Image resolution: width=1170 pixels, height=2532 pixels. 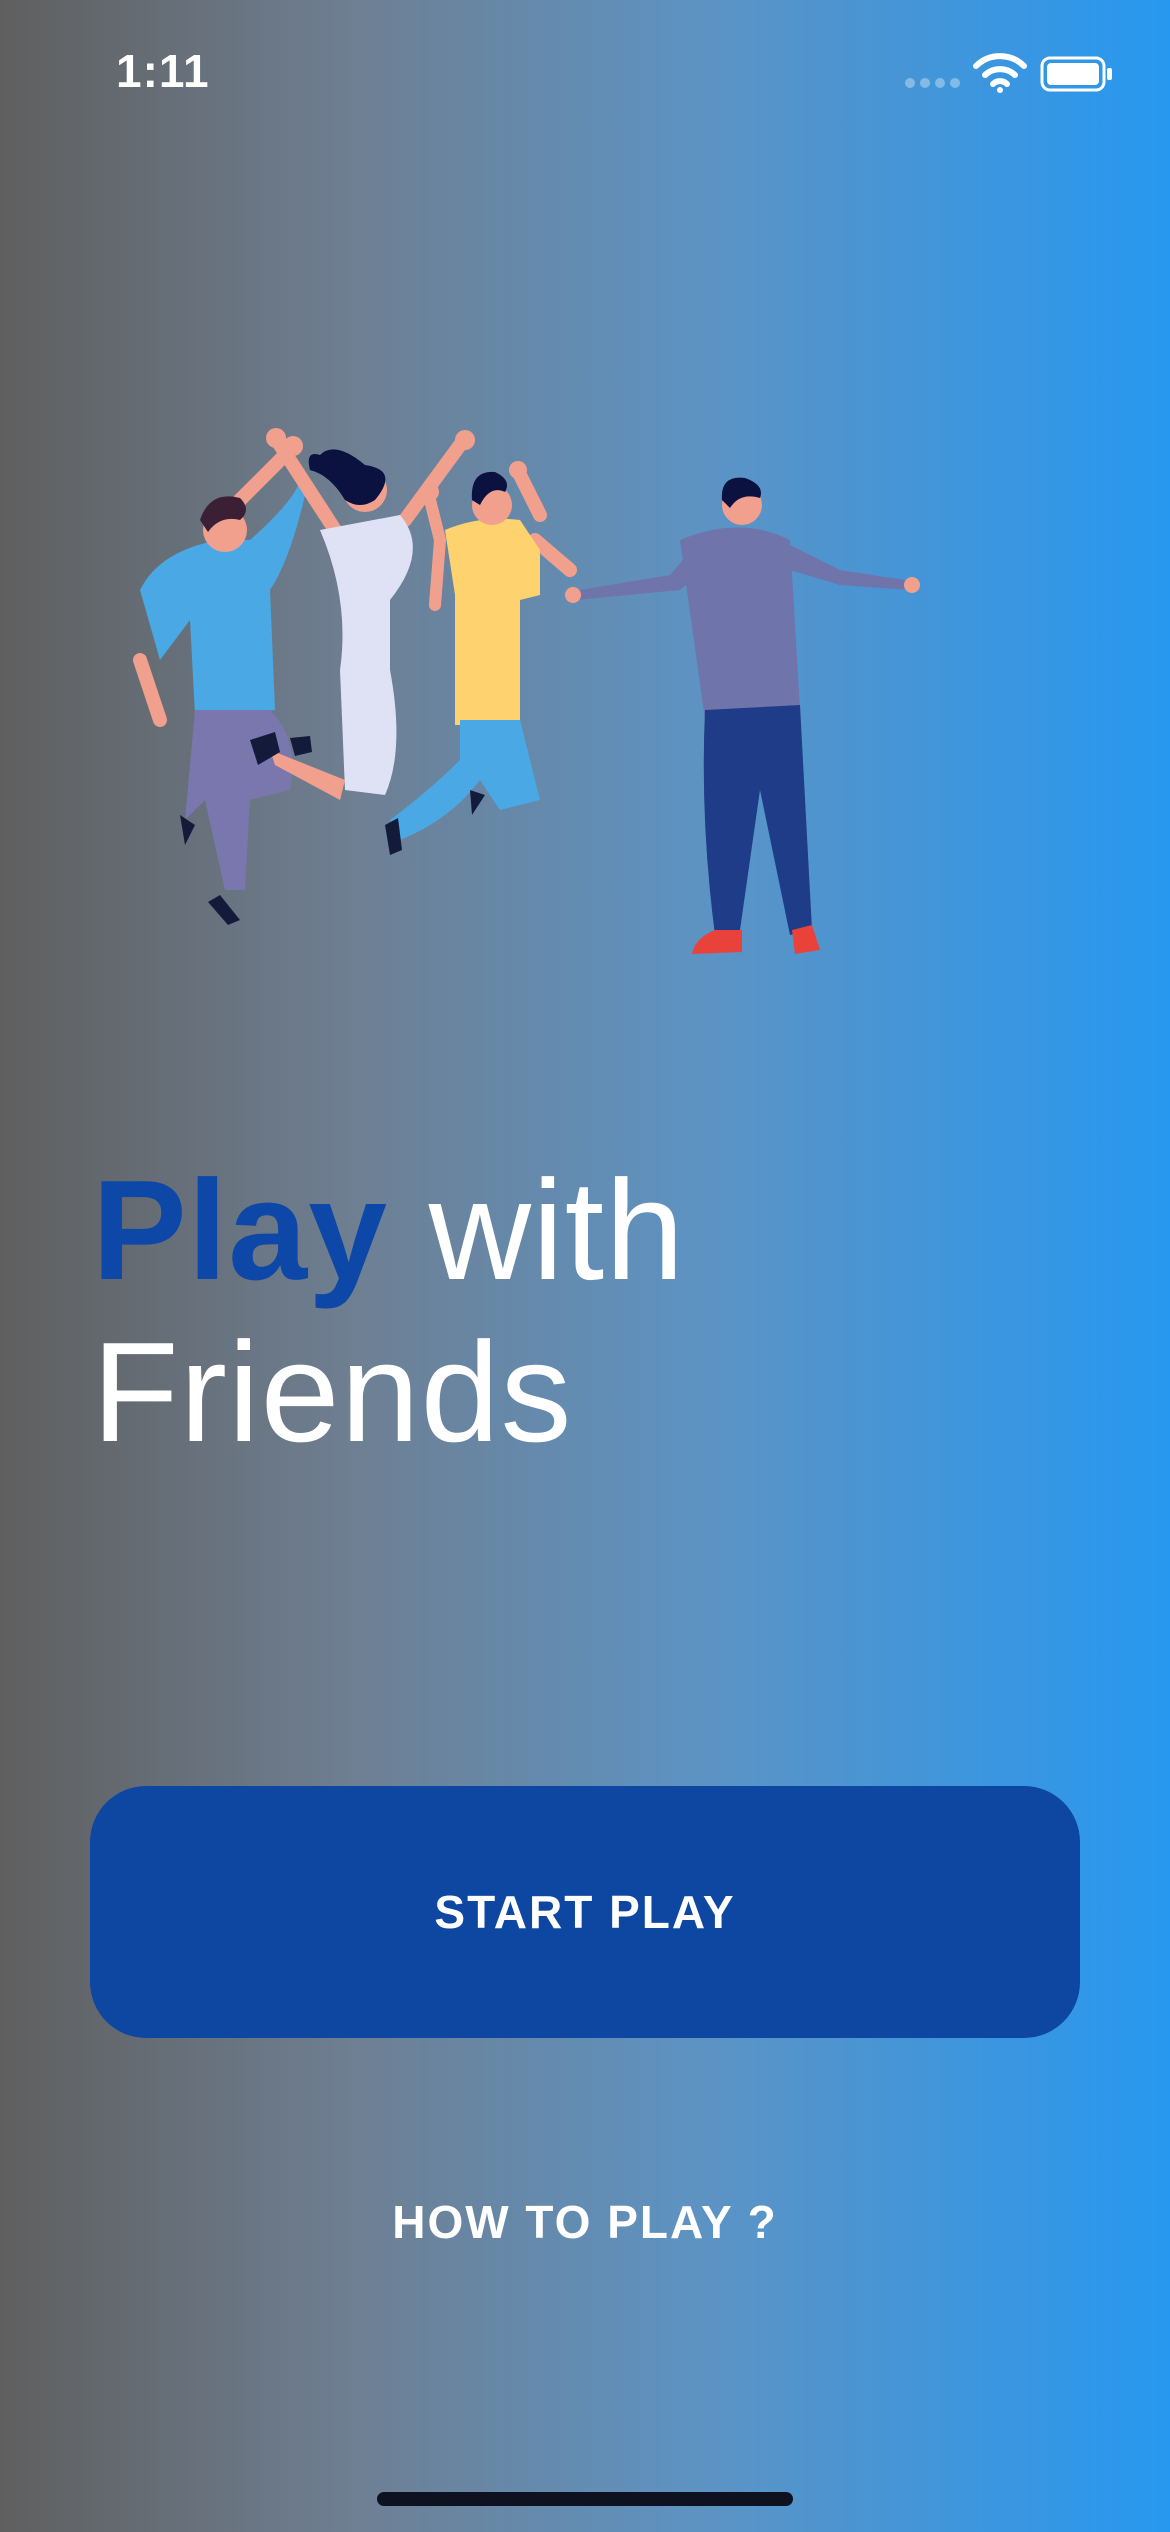 I want to click on person-purple-sweater, so click(x=742, y=715).